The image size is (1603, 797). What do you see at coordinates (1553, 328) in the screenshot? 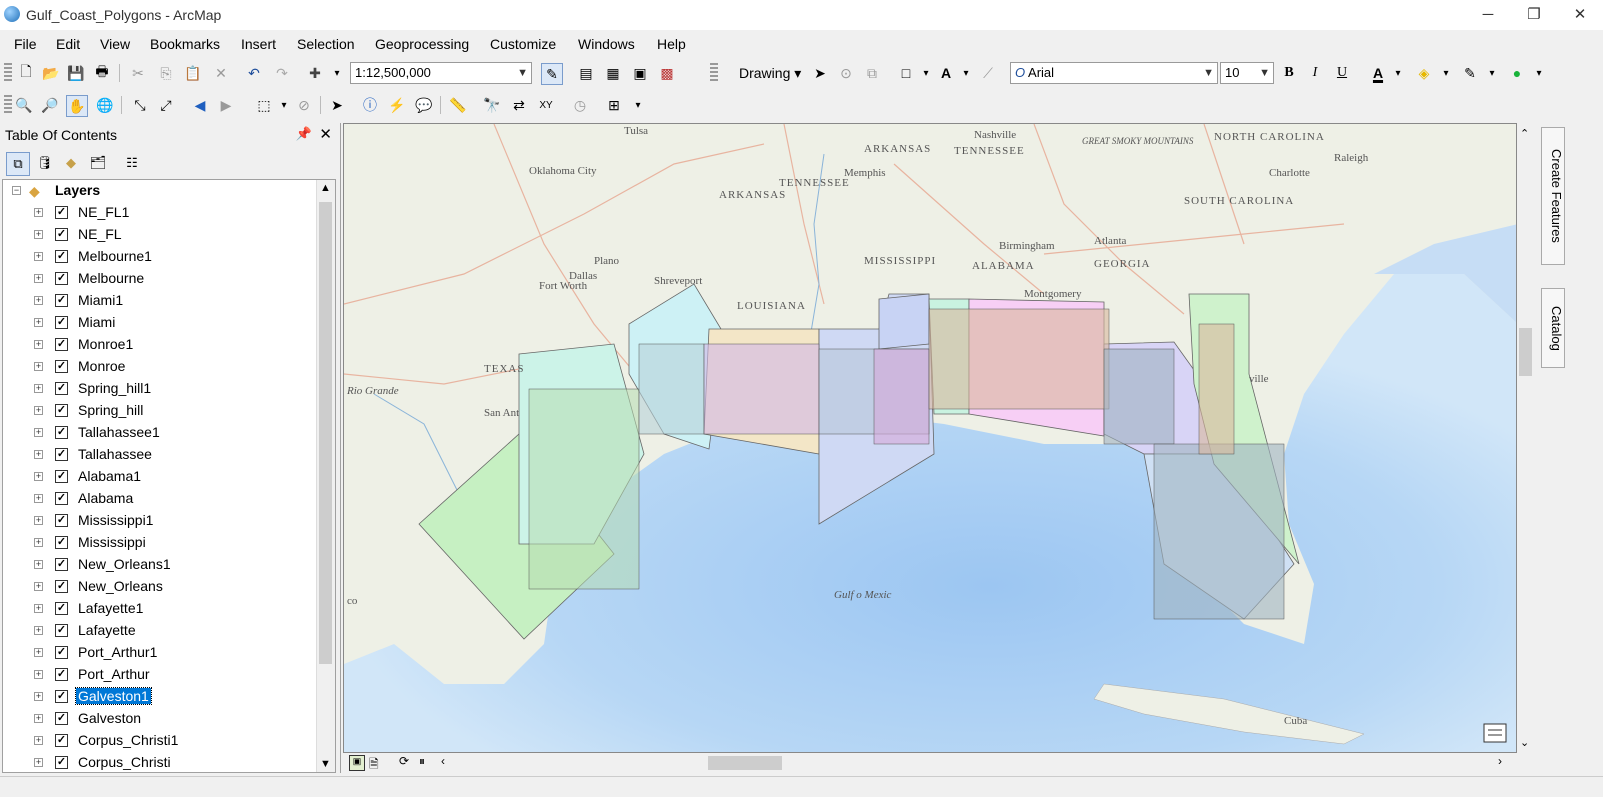
I see `catalog-tab: Catalog` at bounding box center [1553, 328].